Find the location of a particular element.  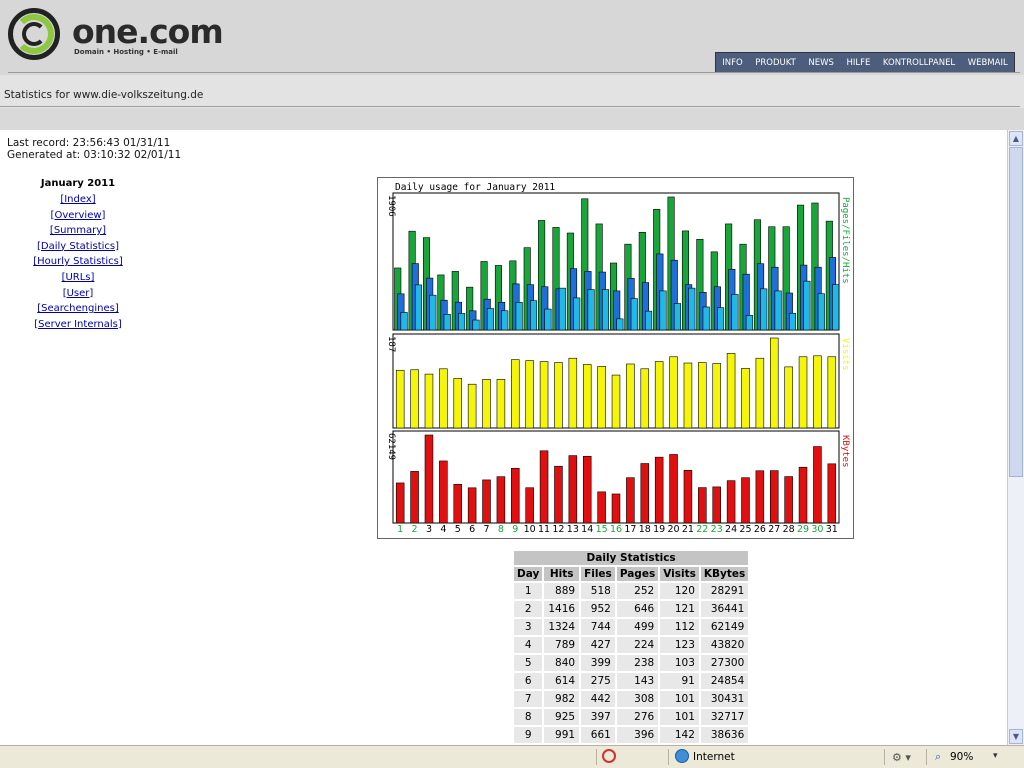

stats-title: Statistics for www.die-volkszeitung.de is located at coordinates (104, 95).